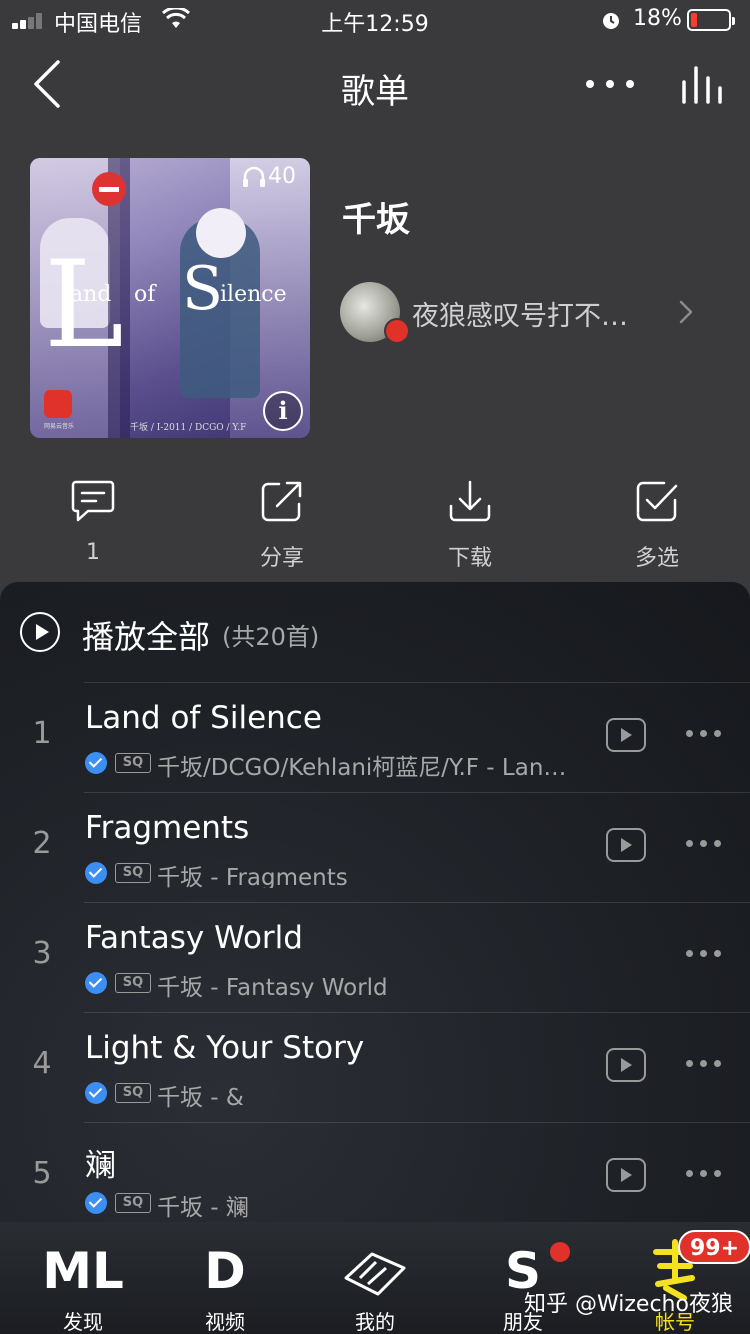  I want to click on tab-video: D 视频, so click(225, 1278).